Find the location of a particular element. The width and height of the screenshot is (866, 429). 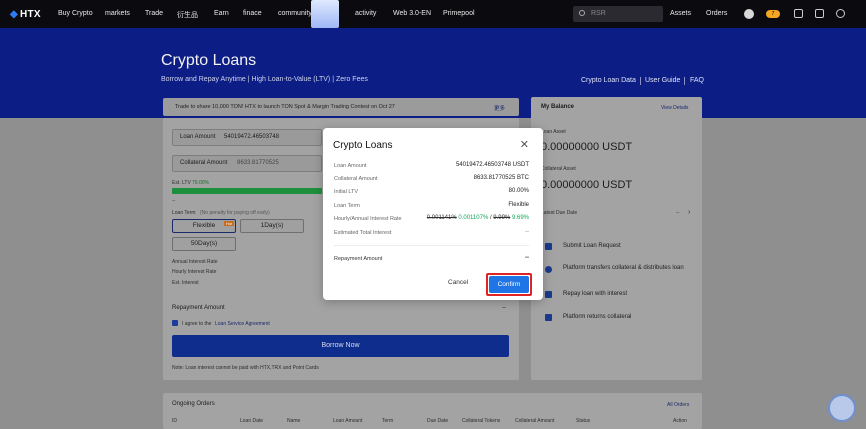

repay-icon is located at coordinates (548, 294).